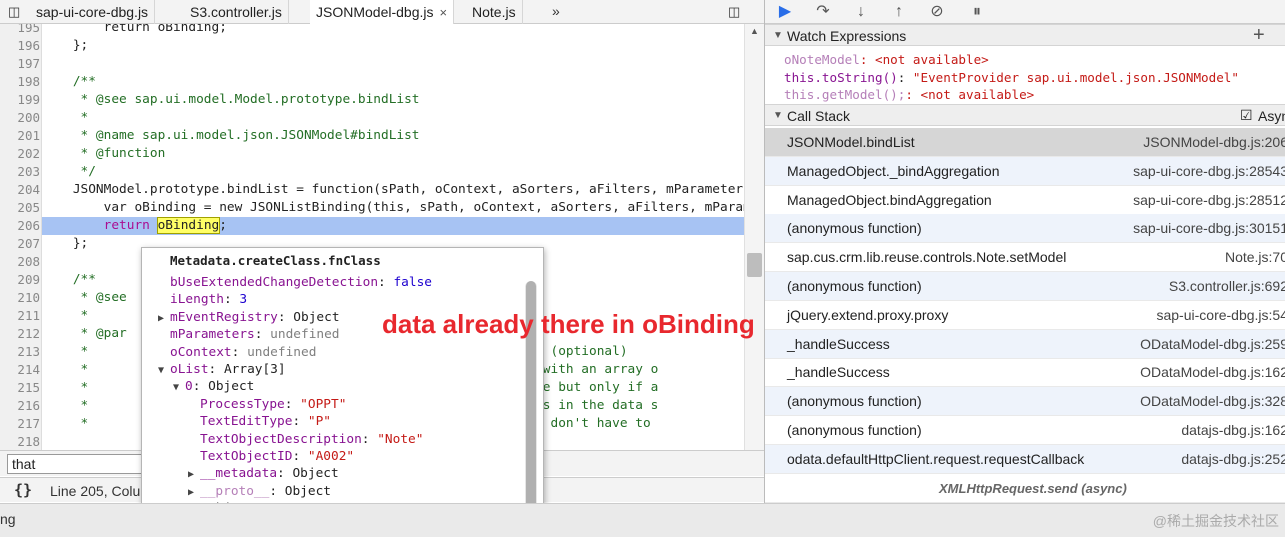  Describe the element at coordinates (23, 490) in the screenshot. I see `pretty-print-button: {}` at that location.